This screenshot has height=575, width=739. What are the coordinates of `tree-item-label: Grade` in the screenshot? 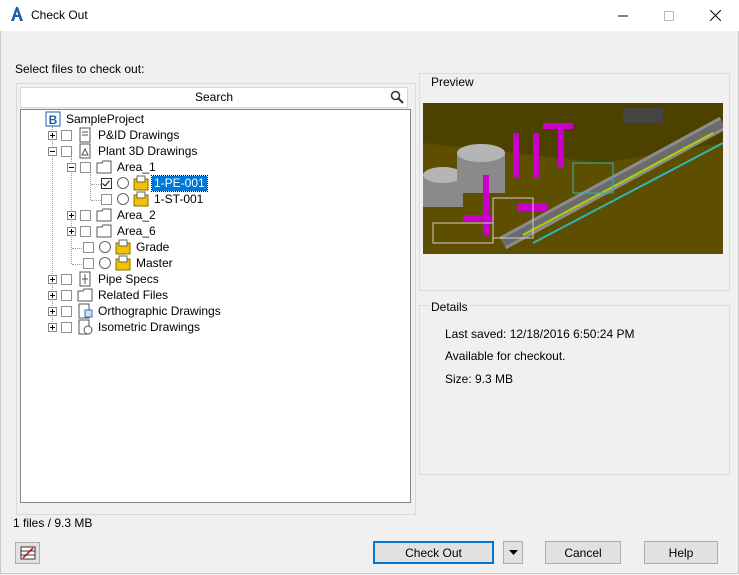 It's located at (153, 246).